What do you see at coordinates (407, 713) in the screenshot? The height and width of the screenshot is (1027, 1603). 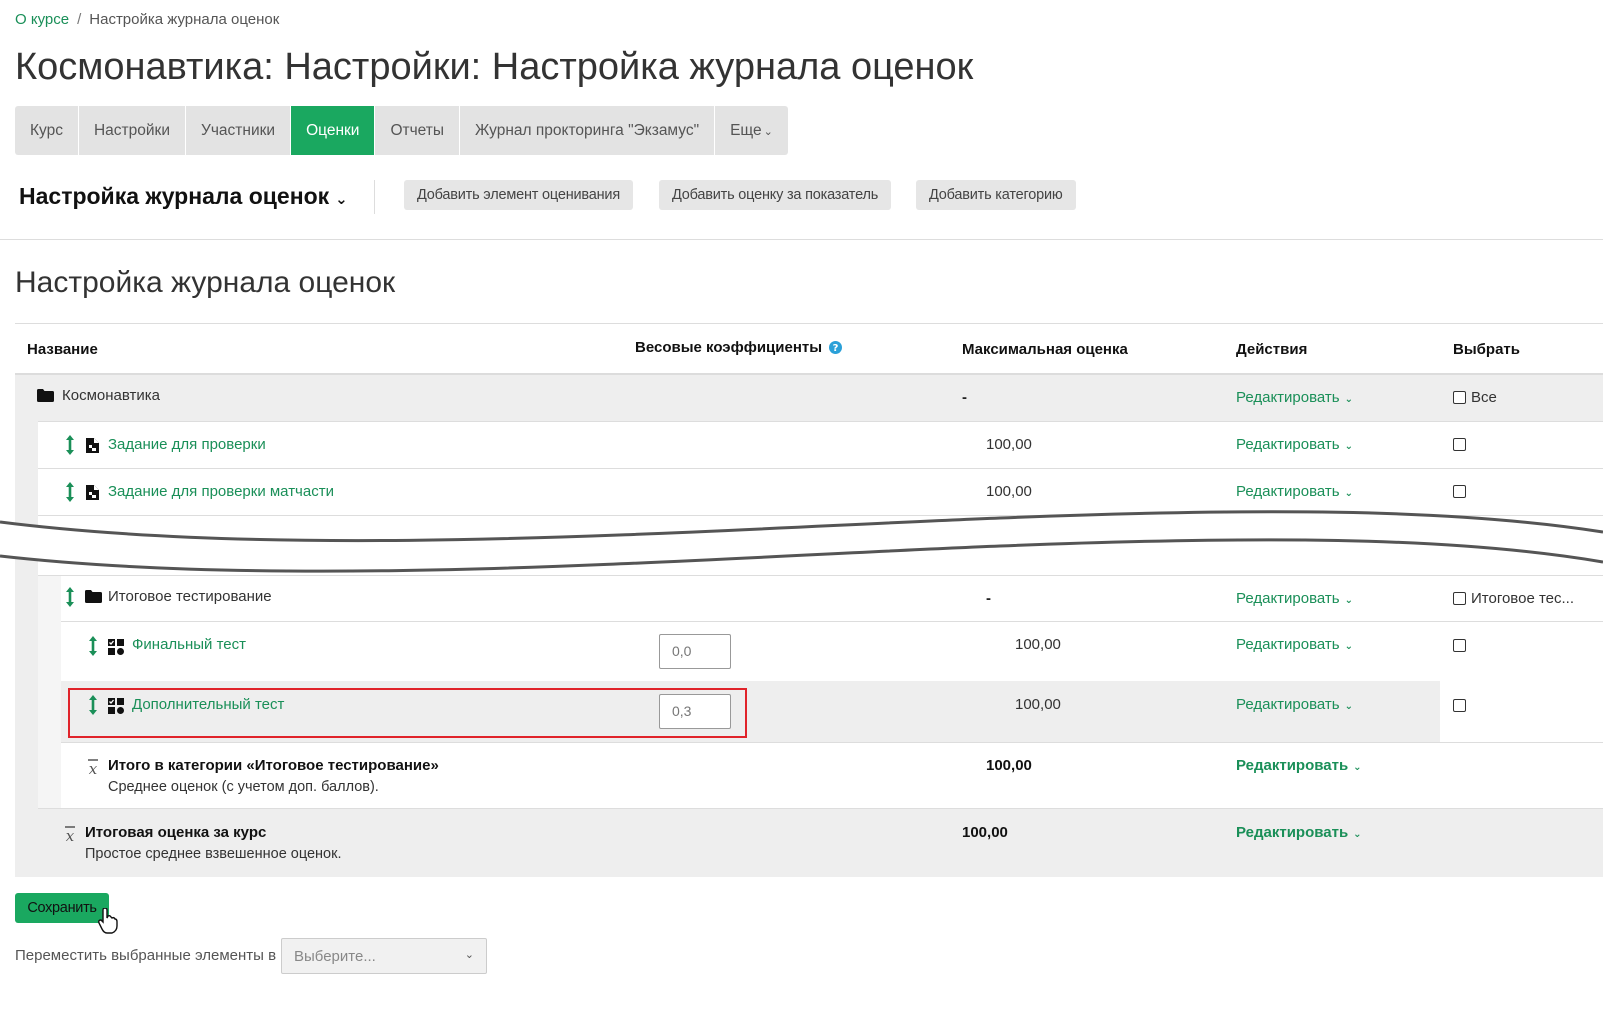 I see `highlight-box` at bounding box center [407, 713].